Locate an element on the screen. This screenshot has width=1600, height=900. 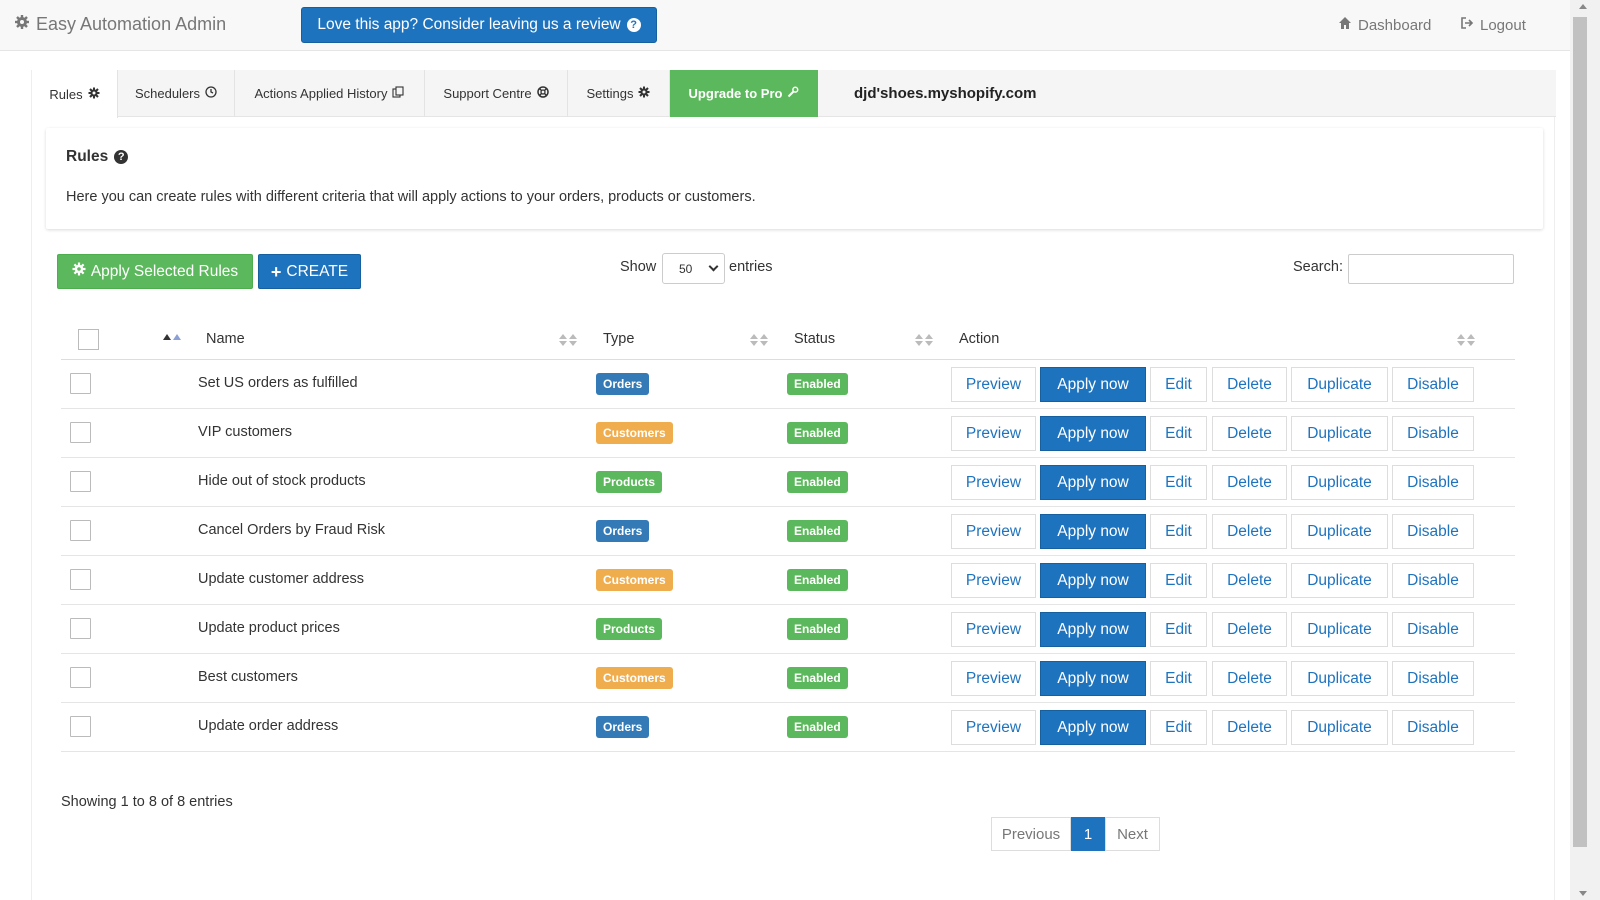
page-scrollbar is located at coordinates (1585, 450).